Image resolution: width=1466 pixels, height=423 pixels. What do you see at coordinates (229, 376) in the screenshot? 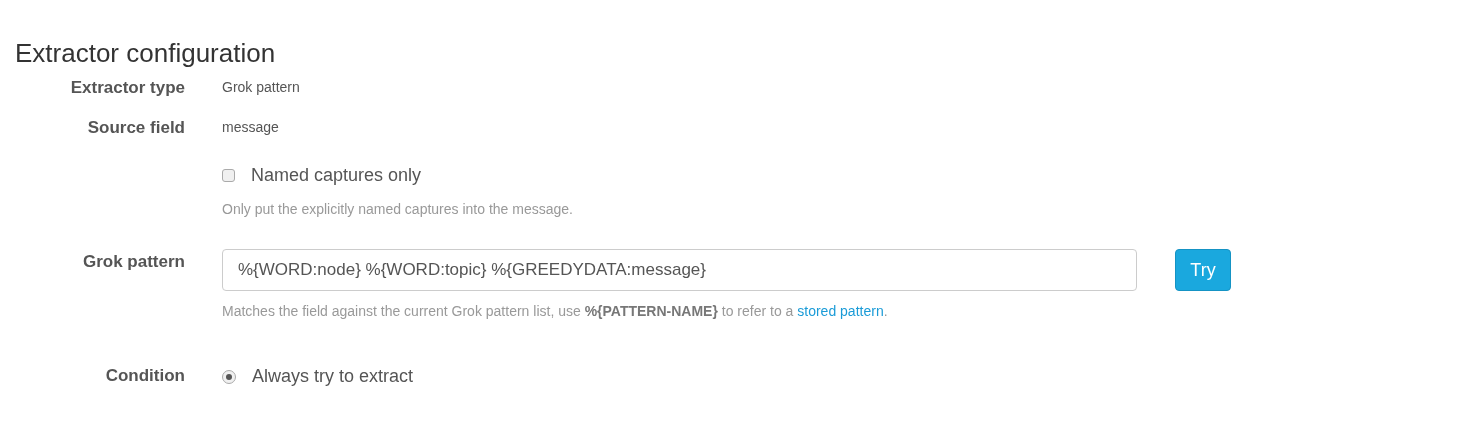
I see `radio-button` at bounding box center [229, 376].